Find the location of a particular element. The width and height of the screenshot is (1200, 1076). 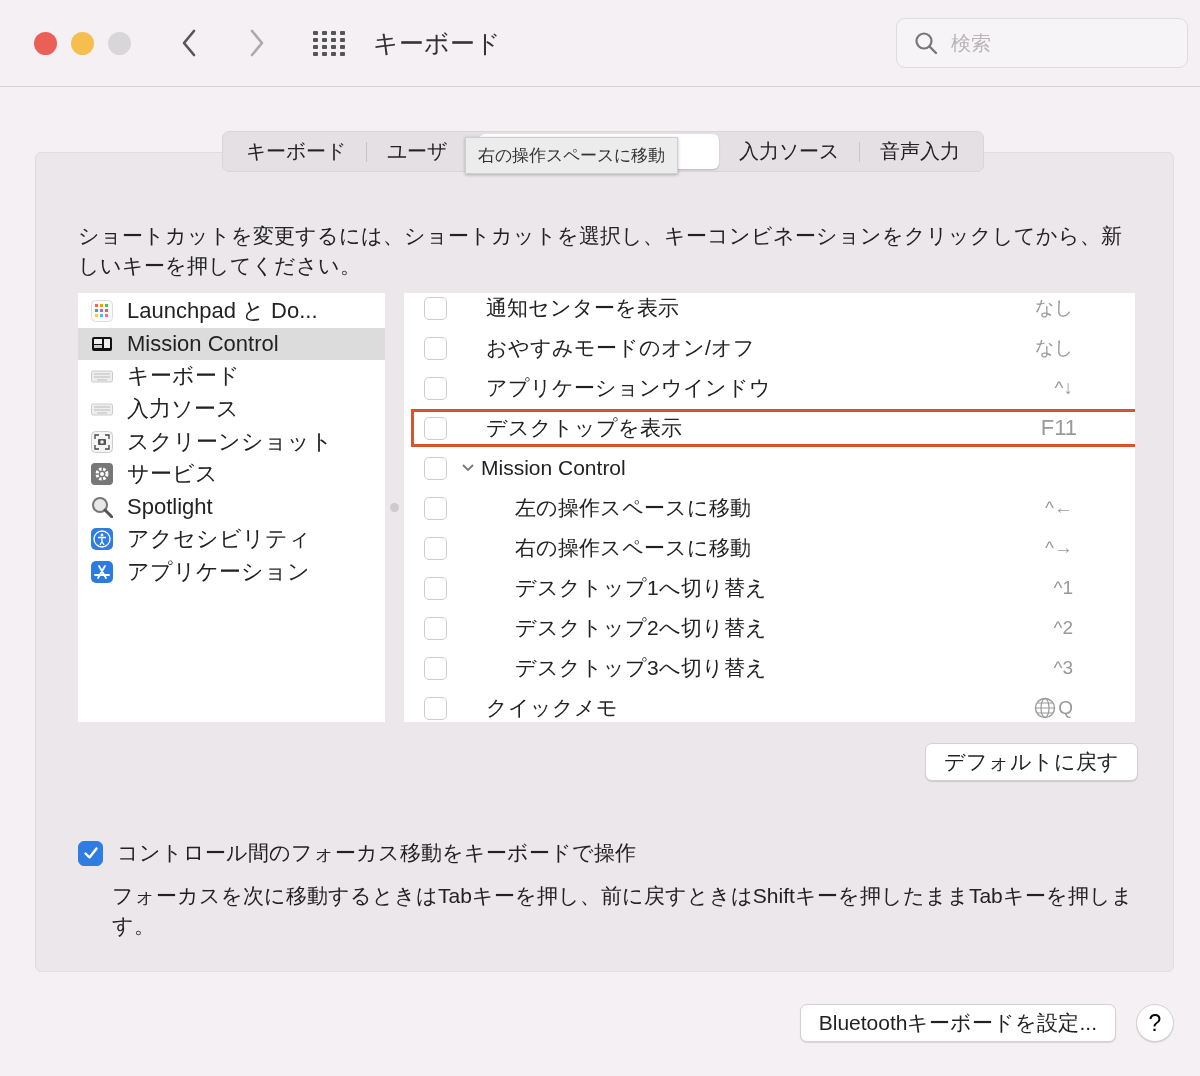

category-item: Spotlight is located at coordinates (231, 507).